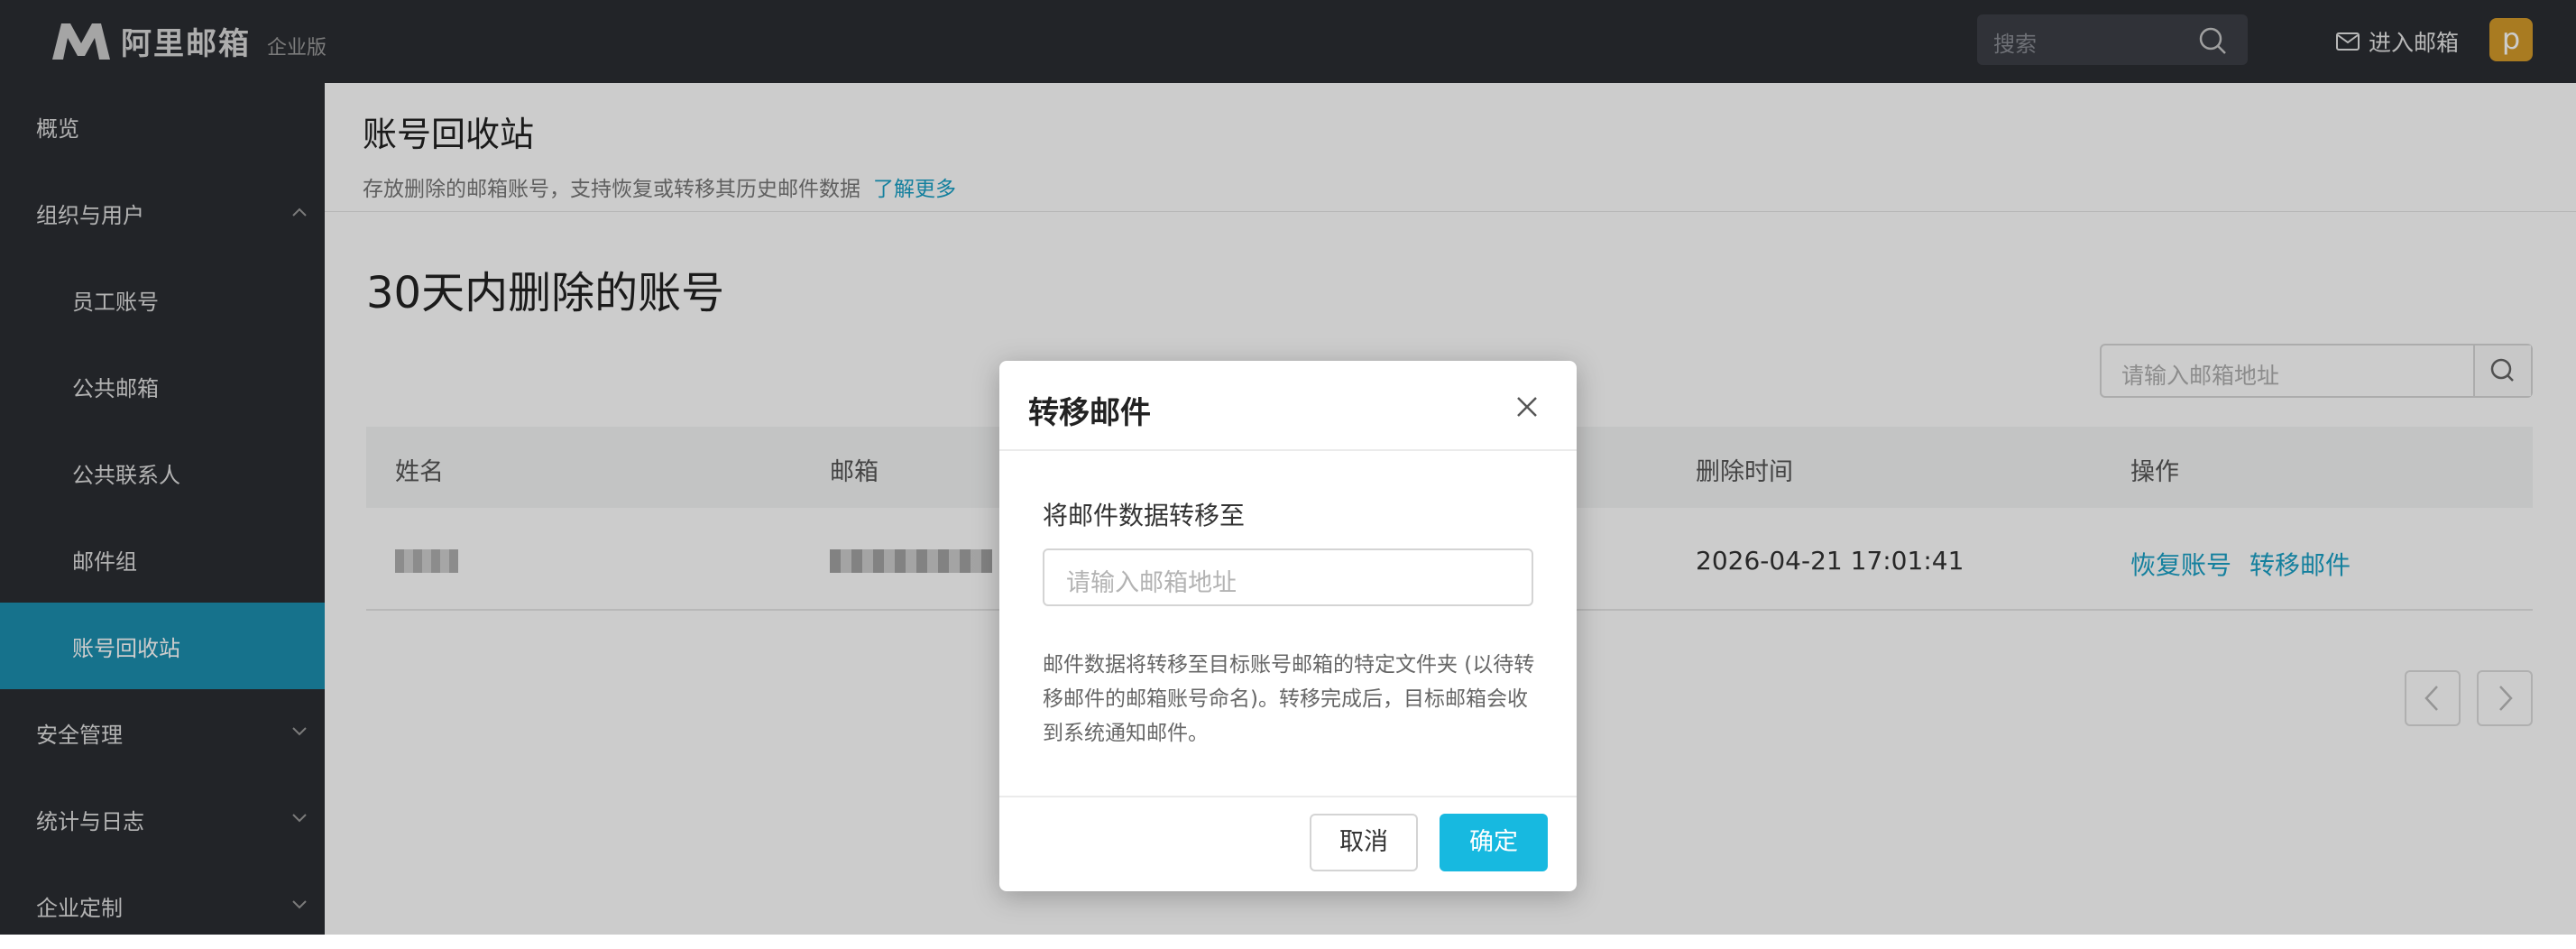 This screenshot has width=2576, height=949. I want to click on target-mailbox-input: 请输入邮箱地址, so click(1288, 577).